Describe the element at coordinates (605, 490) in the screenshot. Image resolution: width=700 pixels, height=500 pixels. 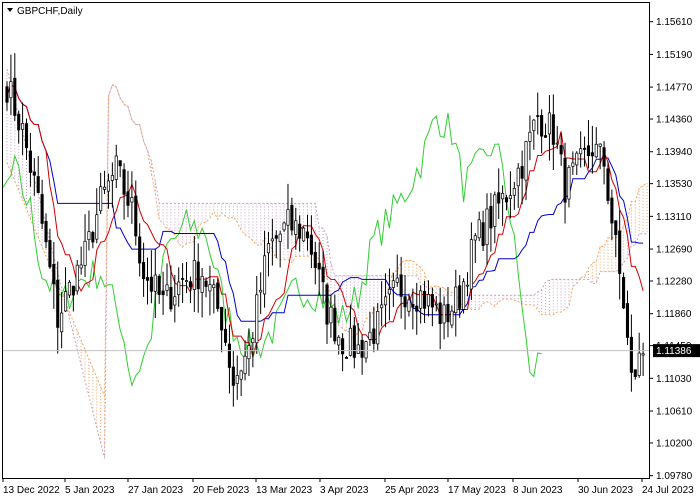
I see `x-tick-label: 30 Jun 2023` at that location.